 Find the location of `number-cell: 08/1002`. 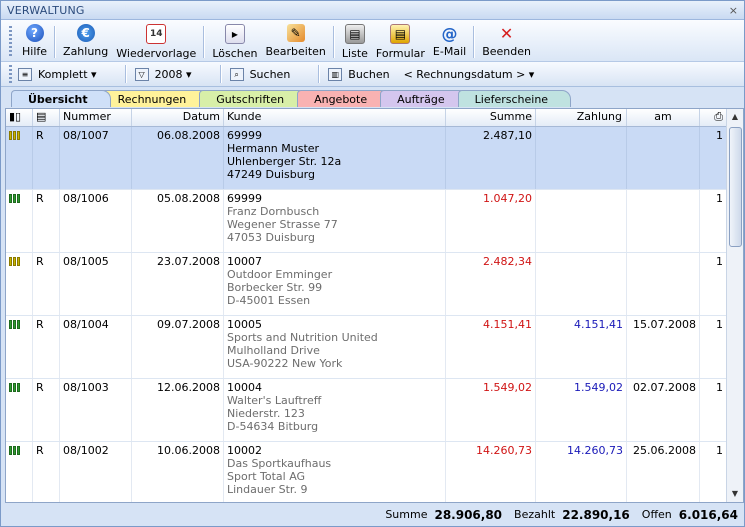

number-cell: 08/1002 is located at coordinates (96, 472).